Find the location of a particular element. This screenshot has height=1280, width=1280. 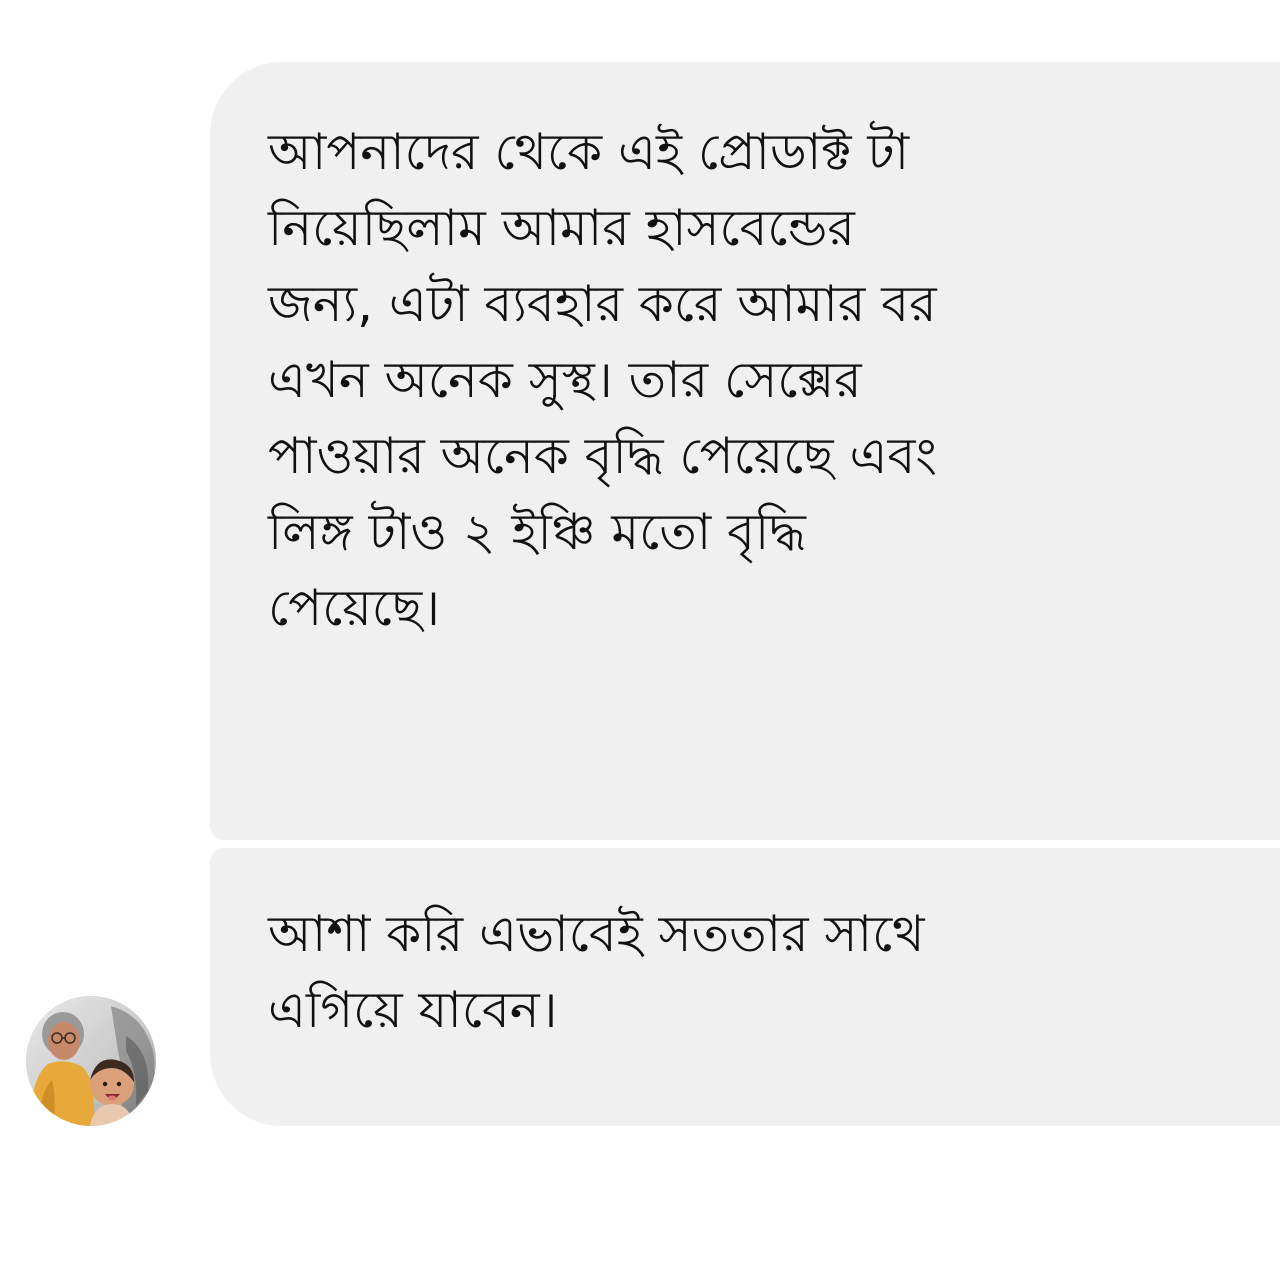

message-text-line: জন্য, এটা ব্যবহার করে আমার বর is located at coordinates (602, 304).